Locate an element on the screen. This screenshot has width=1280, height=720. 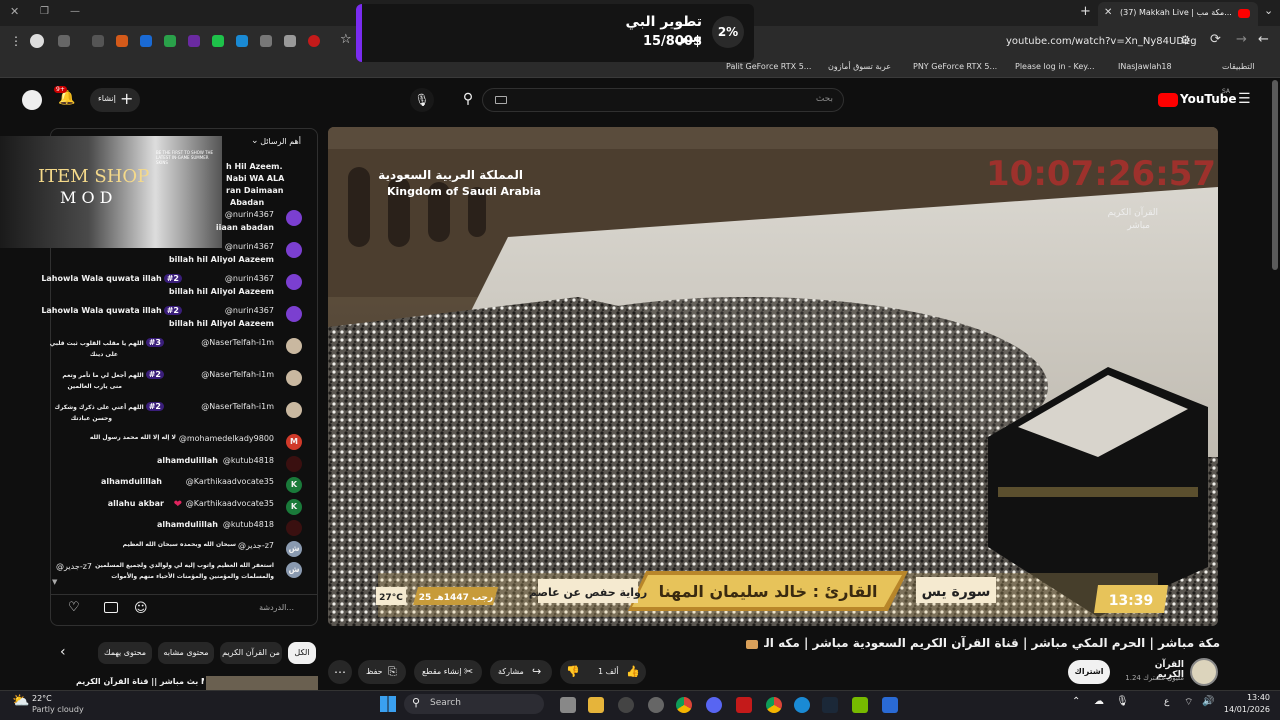
tab-search-icon: ⌄ is located at coordinates (1268, 10).